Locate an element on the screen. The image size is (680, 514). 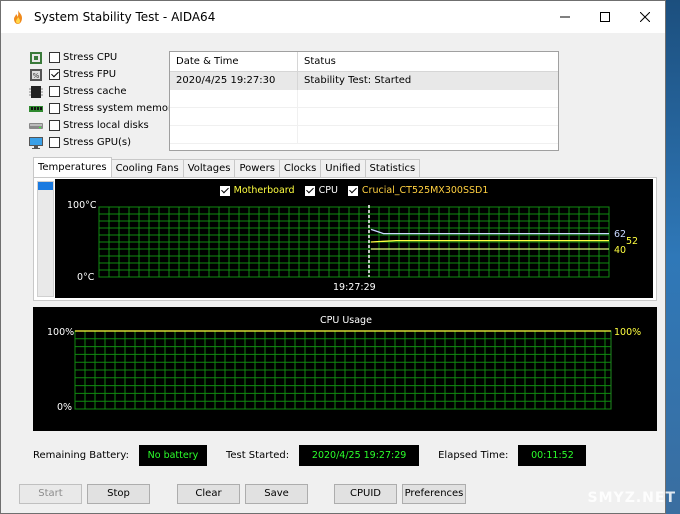
legend-cpu-checkbox is located at coordinates (309, 190).